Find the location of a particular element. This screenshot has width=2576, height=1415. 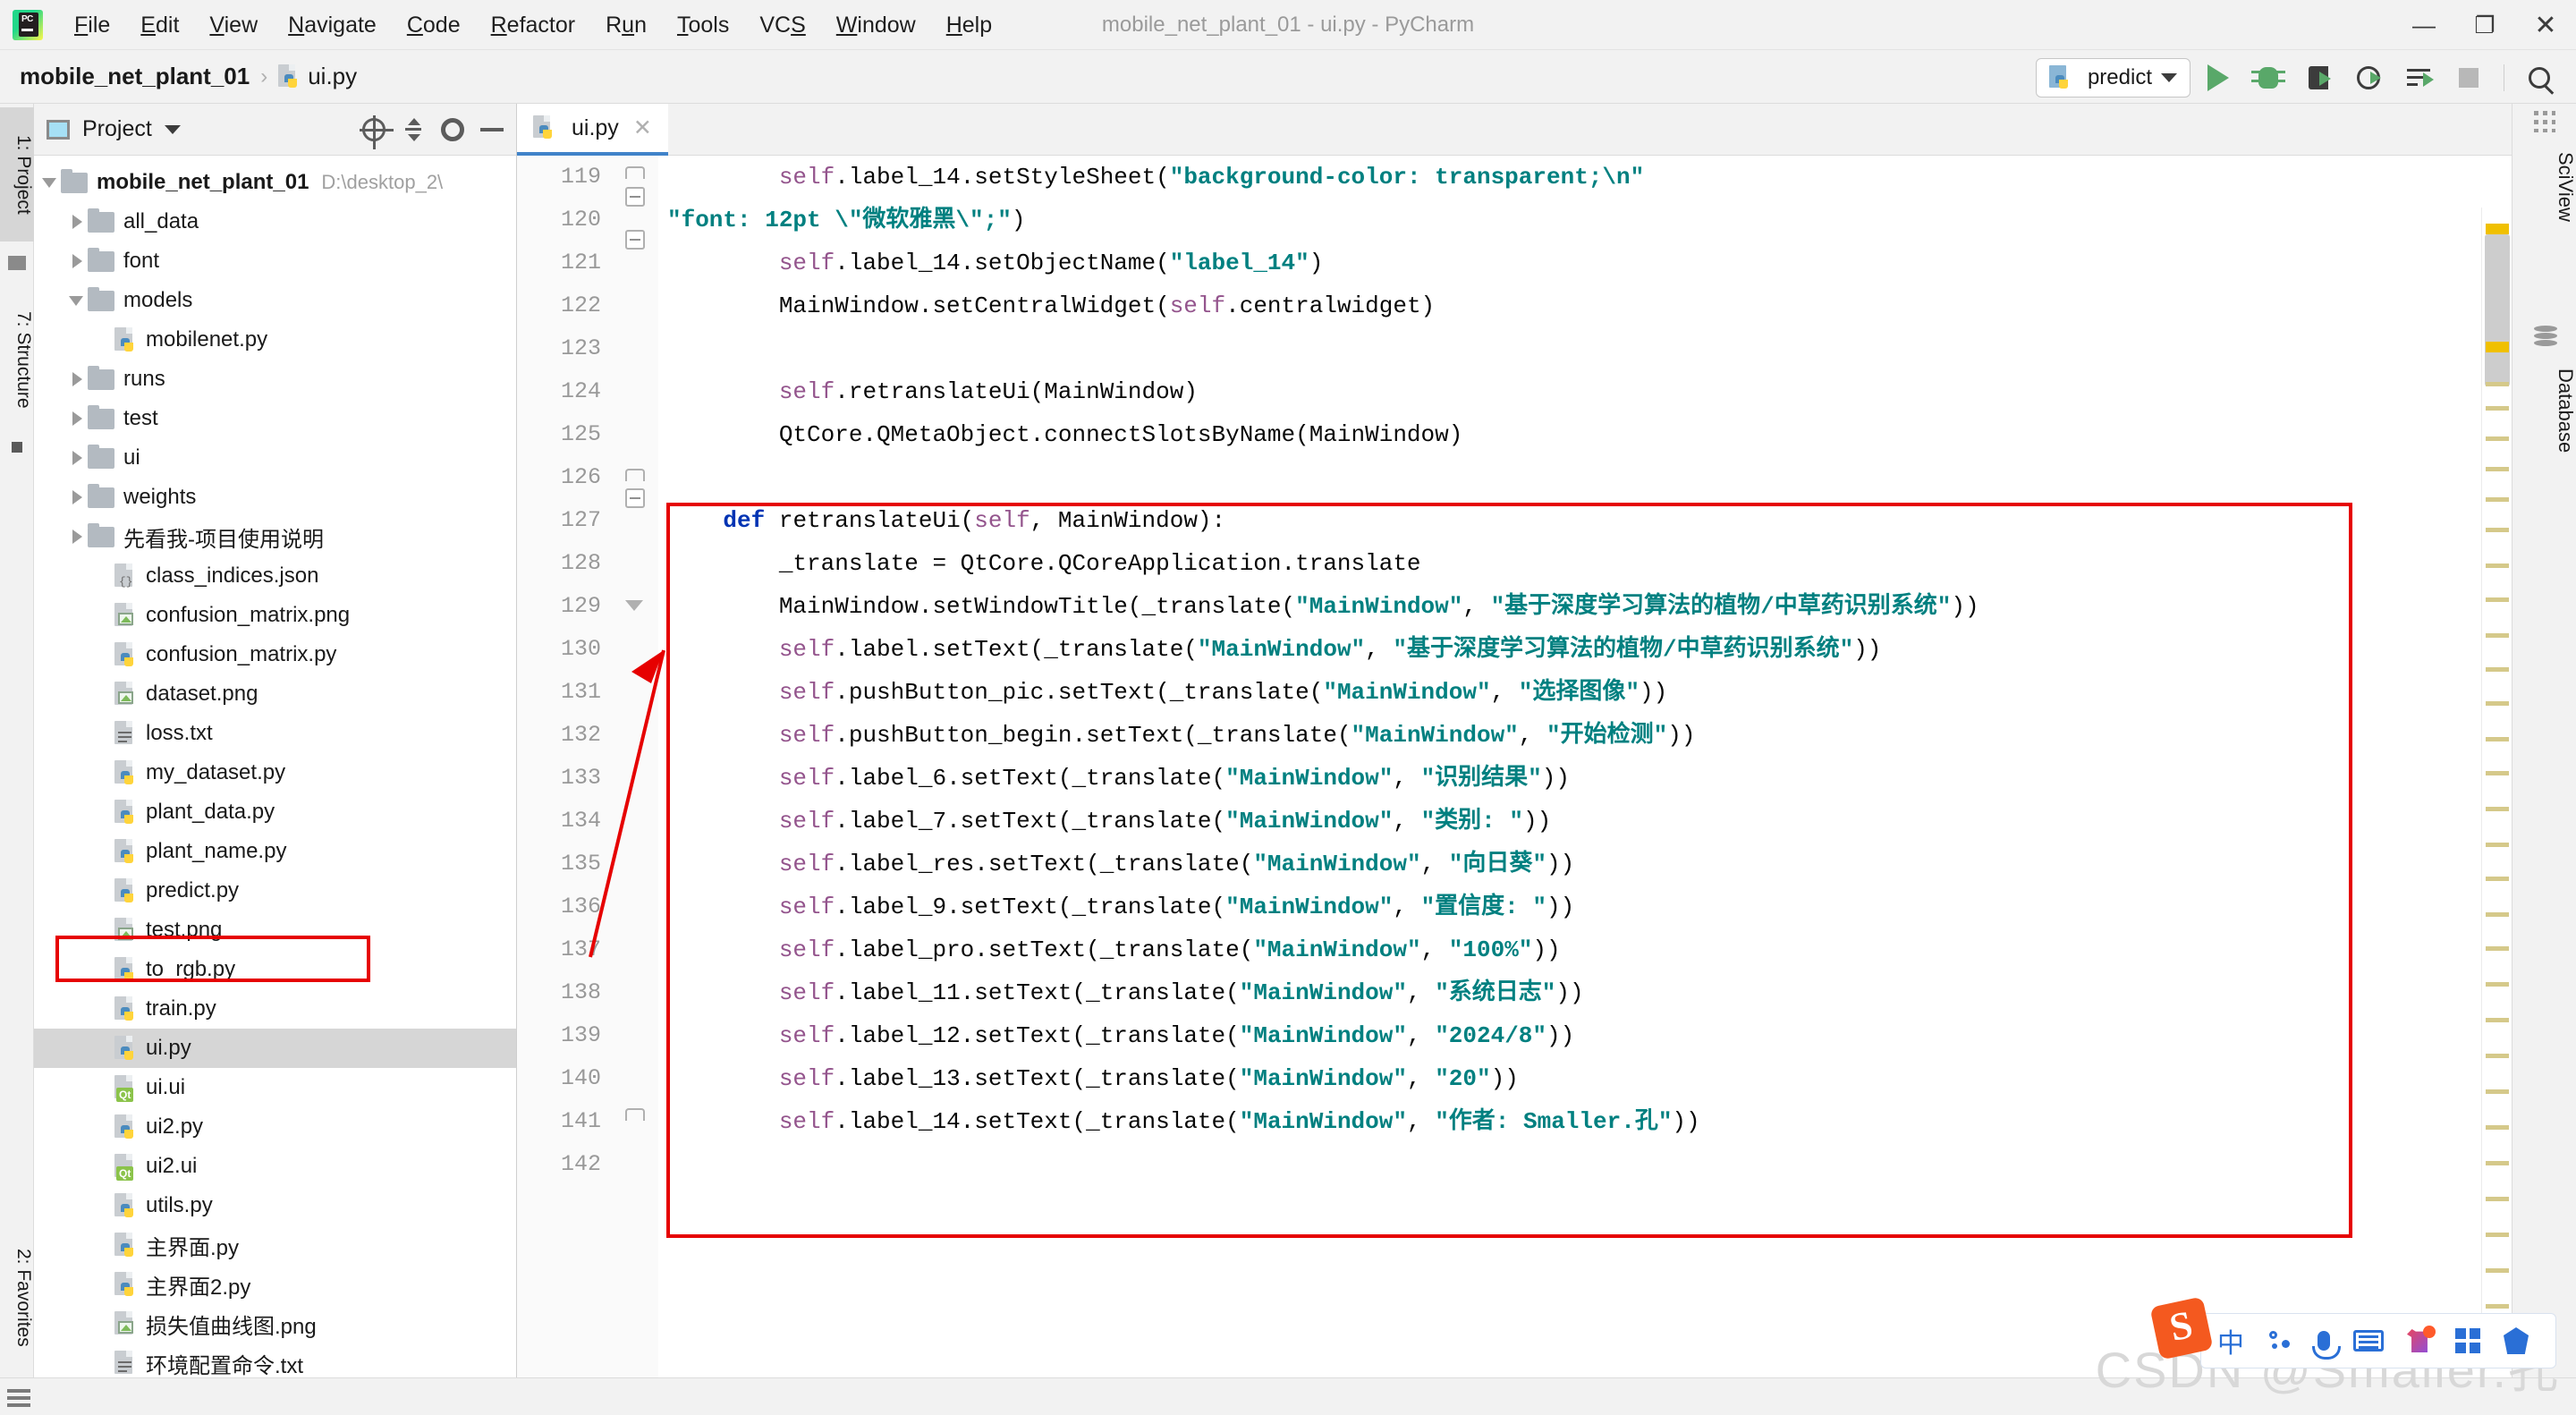

breadcrumb-file: ui.py is located at coordinates (332, 77).